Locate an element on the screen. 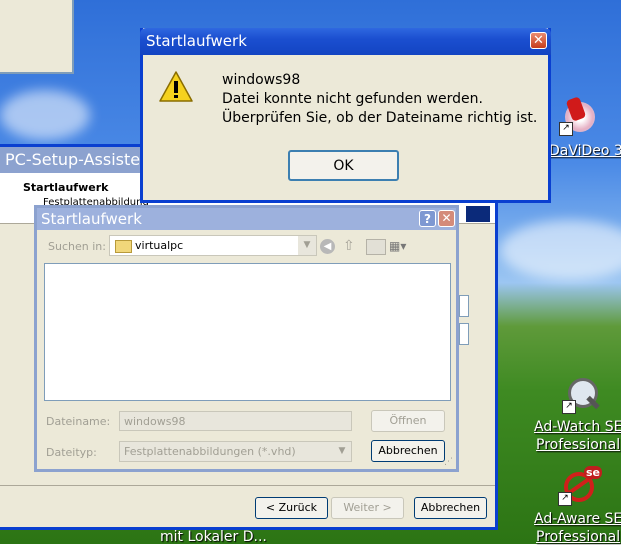 The image size is (621, 546). filetype-label: Dateityp: is located at coordinates (71, 452).